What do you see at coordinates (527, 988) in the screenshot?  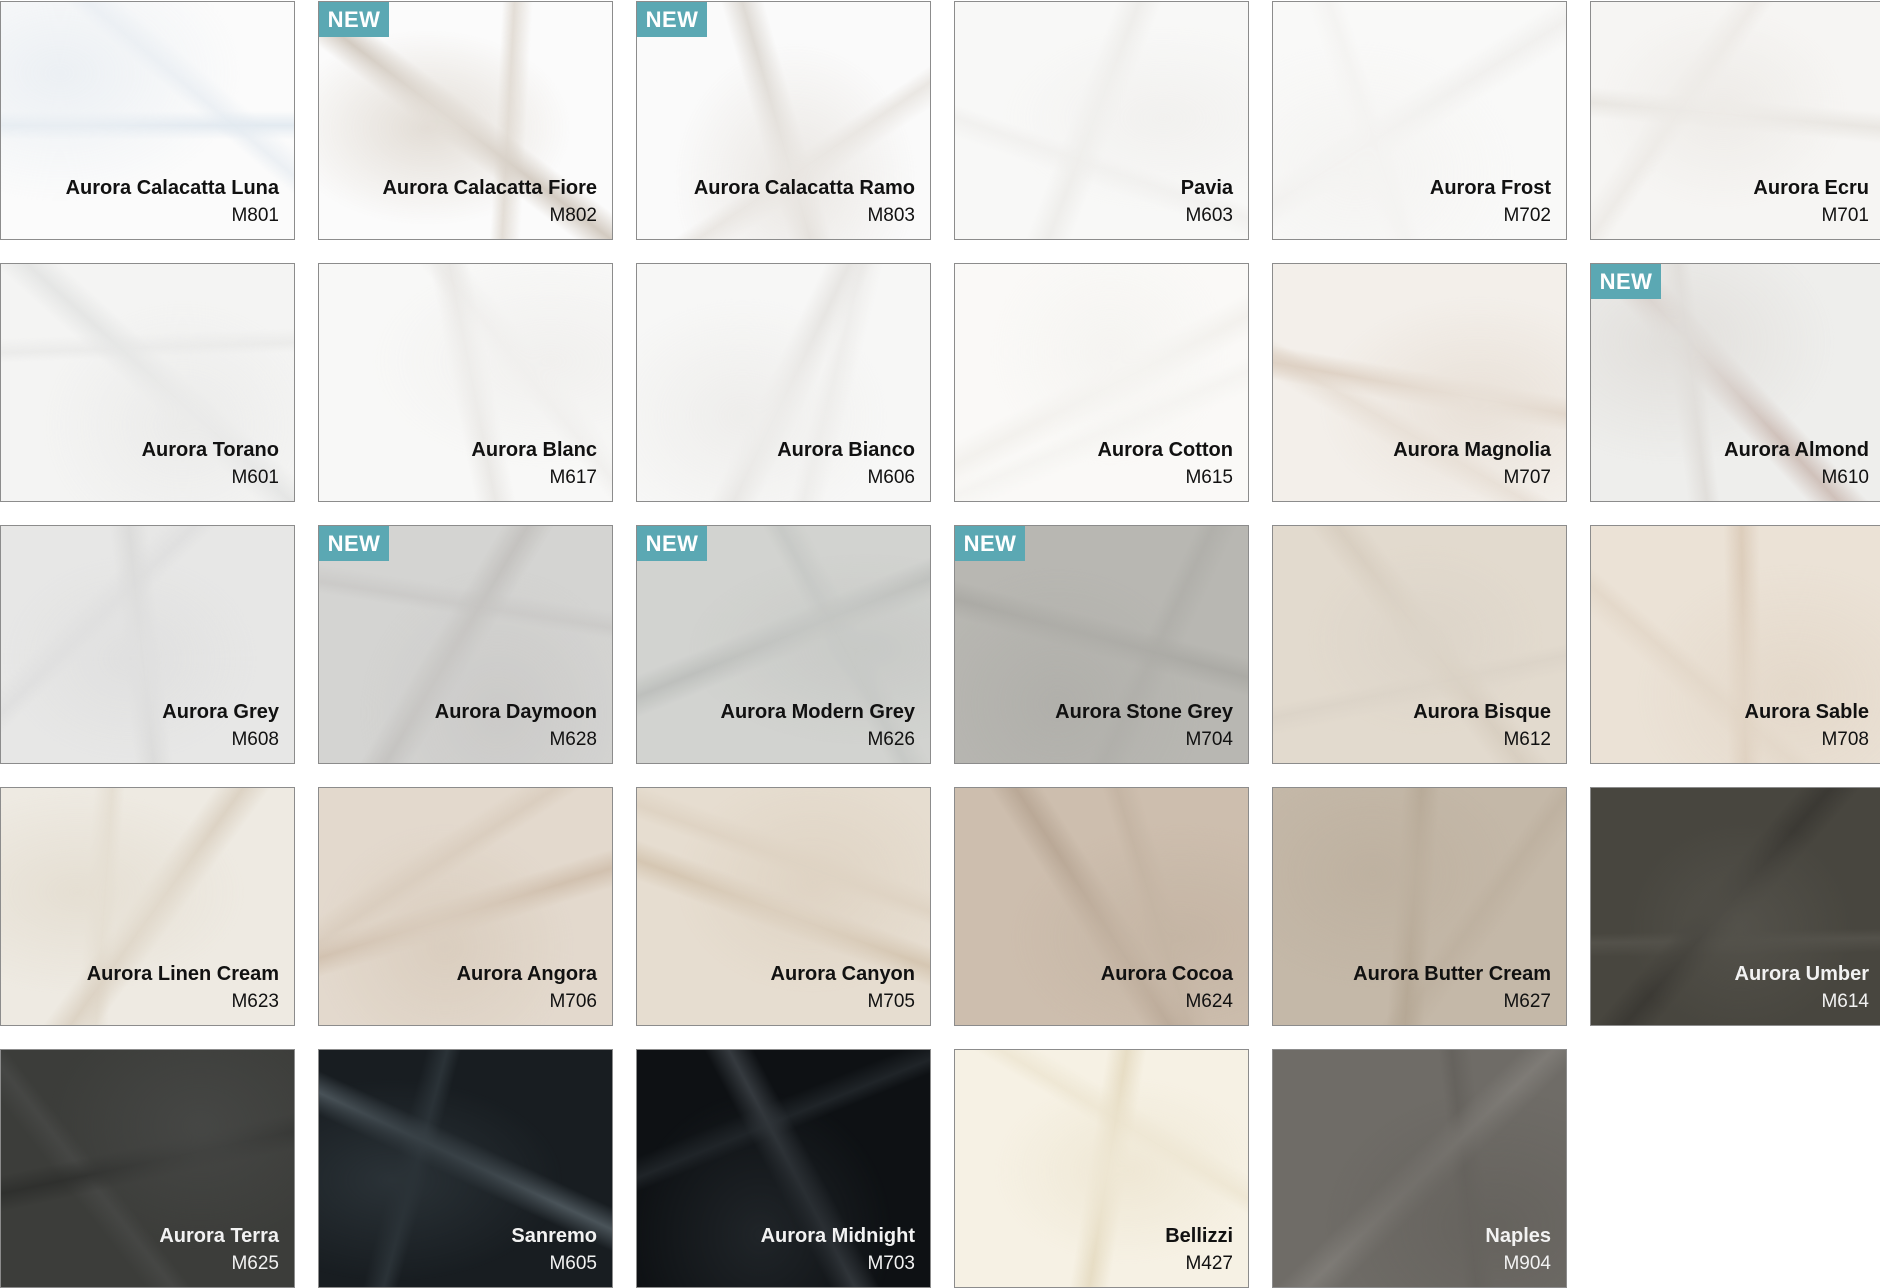 I see `swatch-label: Aurora Angora M706` at bounding box center [527, 988].